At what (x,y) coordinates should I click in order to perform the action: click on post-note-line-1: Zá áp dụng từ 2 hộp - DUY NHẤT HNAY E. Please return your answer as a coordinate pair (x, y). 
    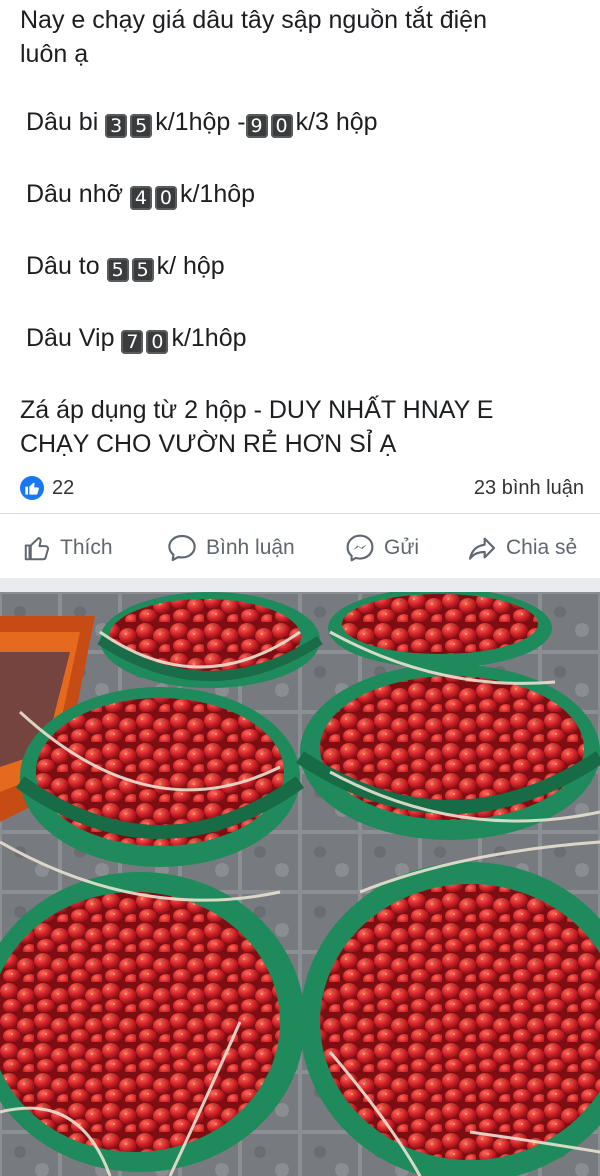
    Looking at the image, I should click on (257, 410).